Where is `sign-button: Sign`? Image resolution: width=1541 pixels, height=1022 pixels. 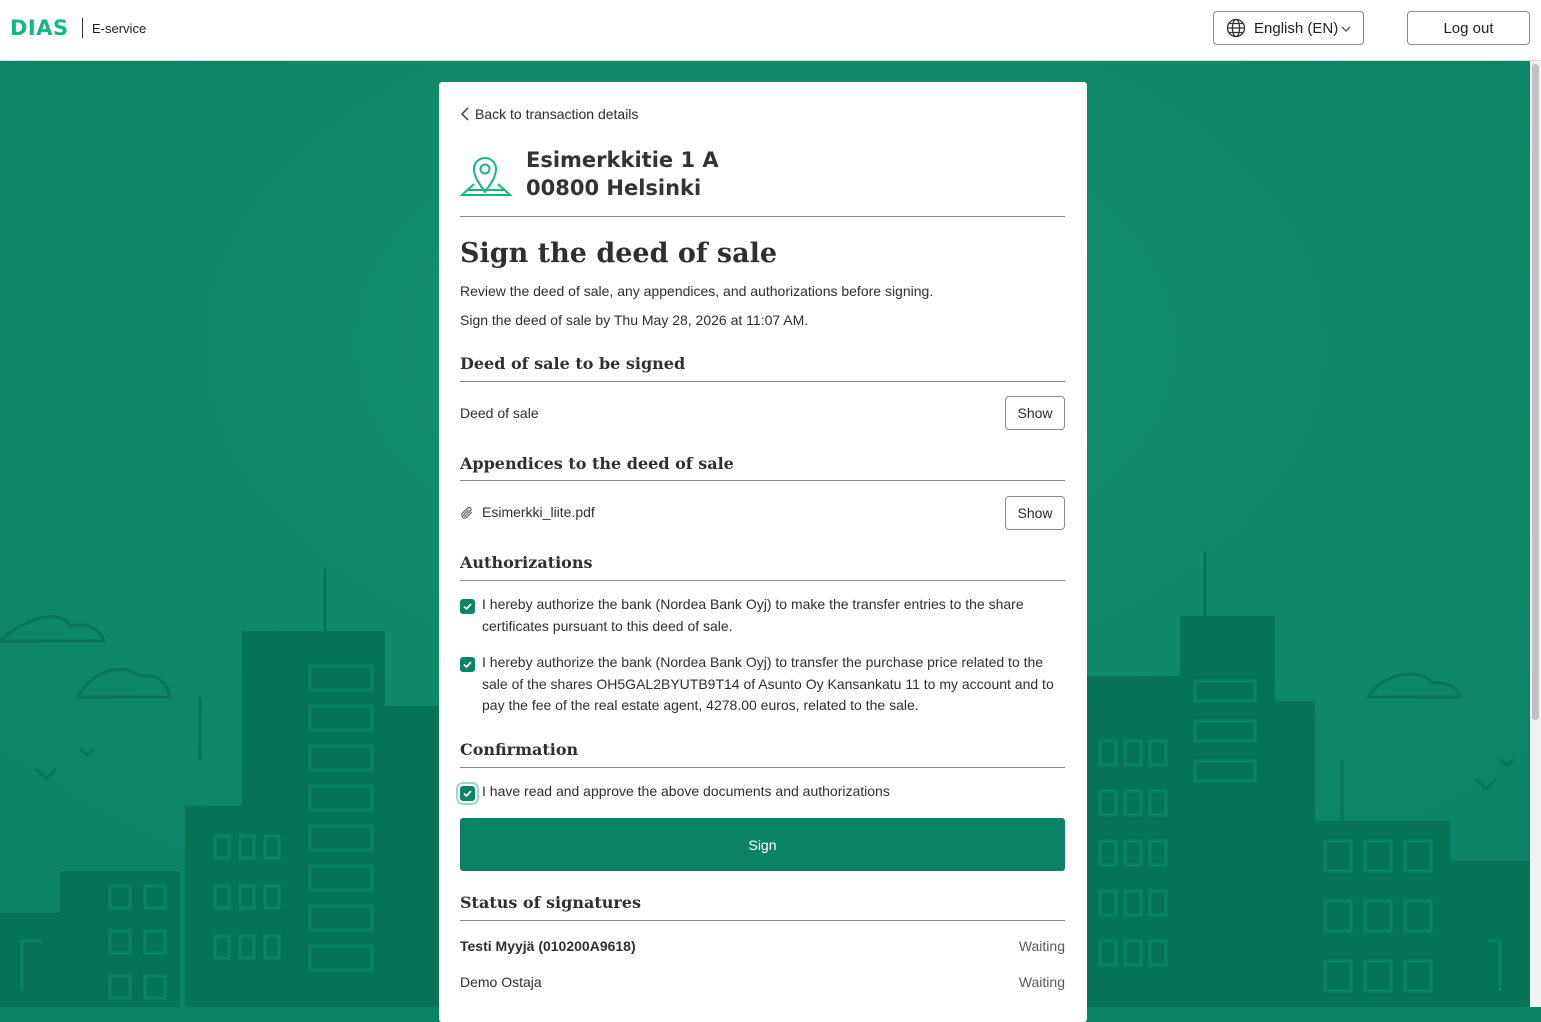
sign-button: Sign is located at coordinates (762, 844).